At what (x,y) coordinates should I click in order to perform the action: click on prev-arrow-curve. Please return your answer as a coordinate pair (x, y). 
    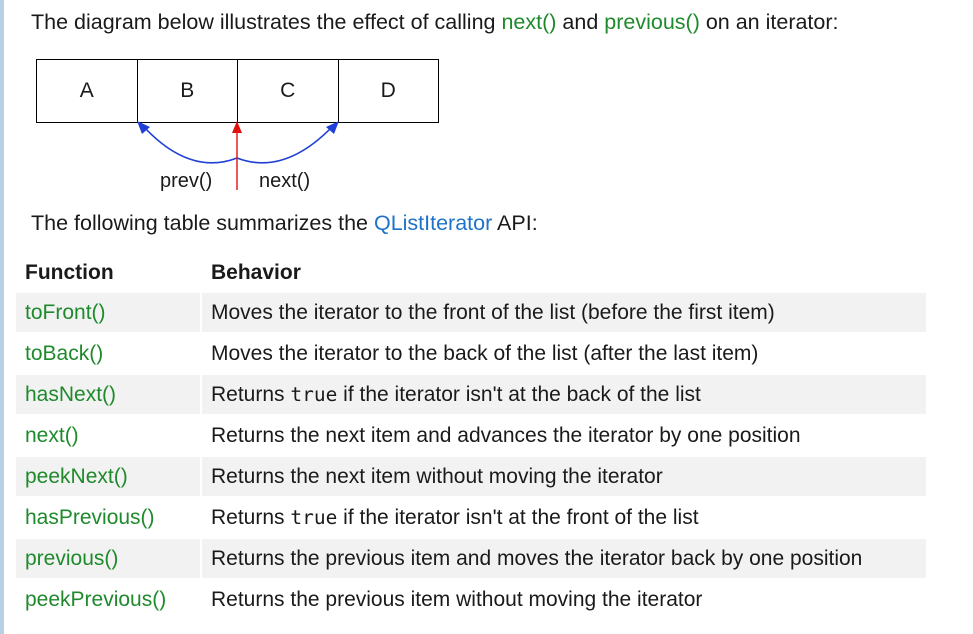
    Looking at the image, I should click on (190, 145).